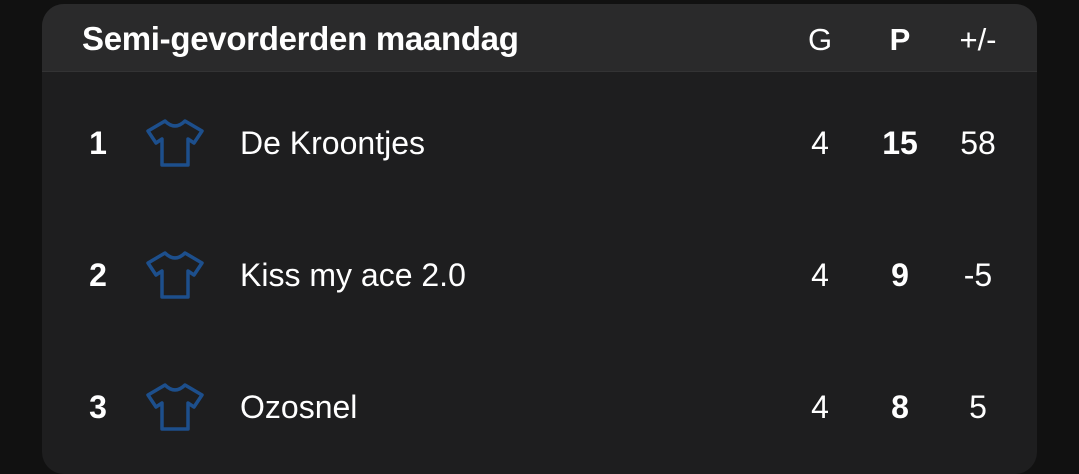 This screenshot has height=474, width=1079. I want to click on column-header-diff: +/-, so click(978, 39).